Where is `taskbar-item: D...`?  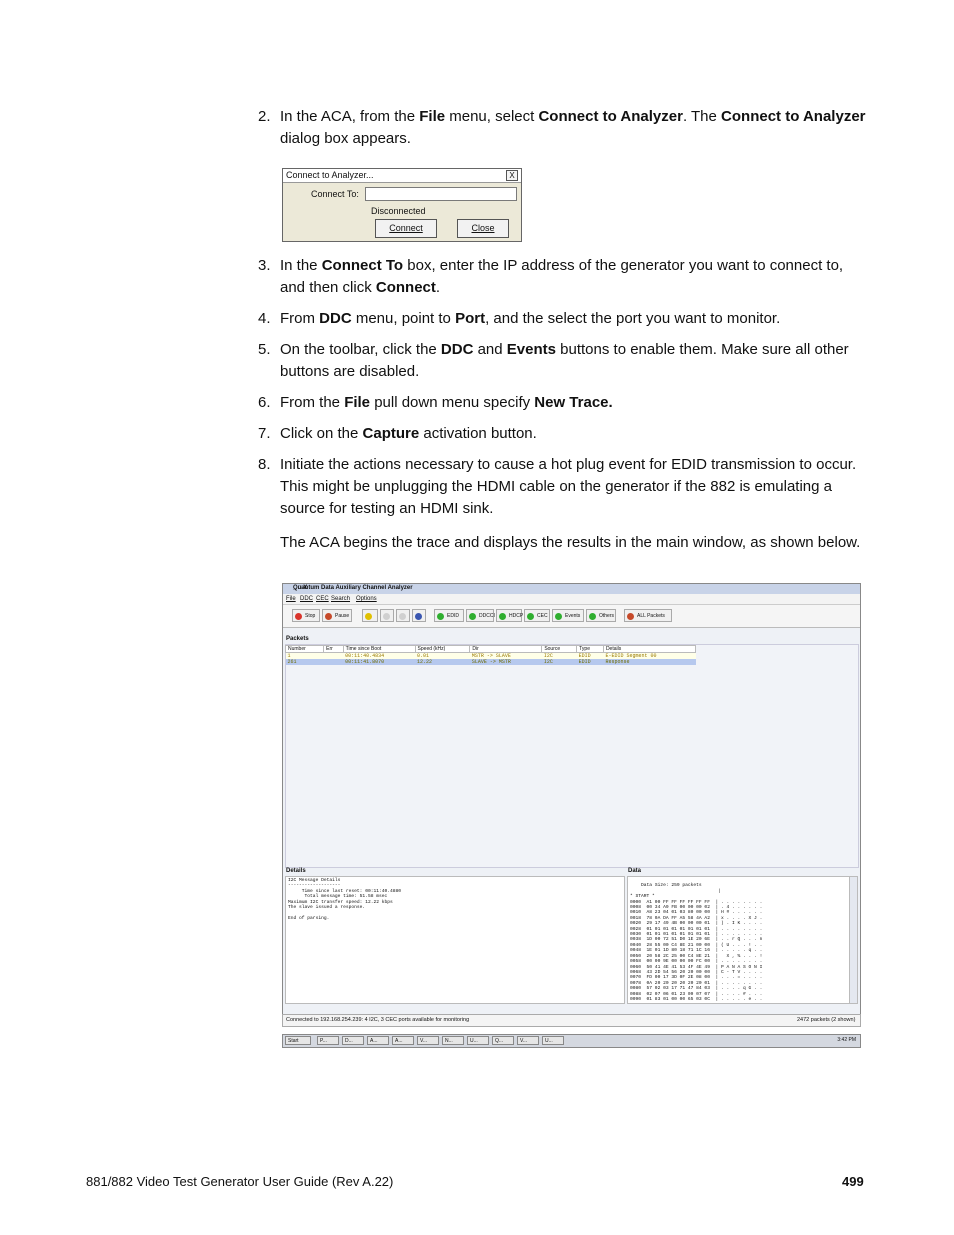
taskbar-item: D... is located at coordinates (353, 1040).